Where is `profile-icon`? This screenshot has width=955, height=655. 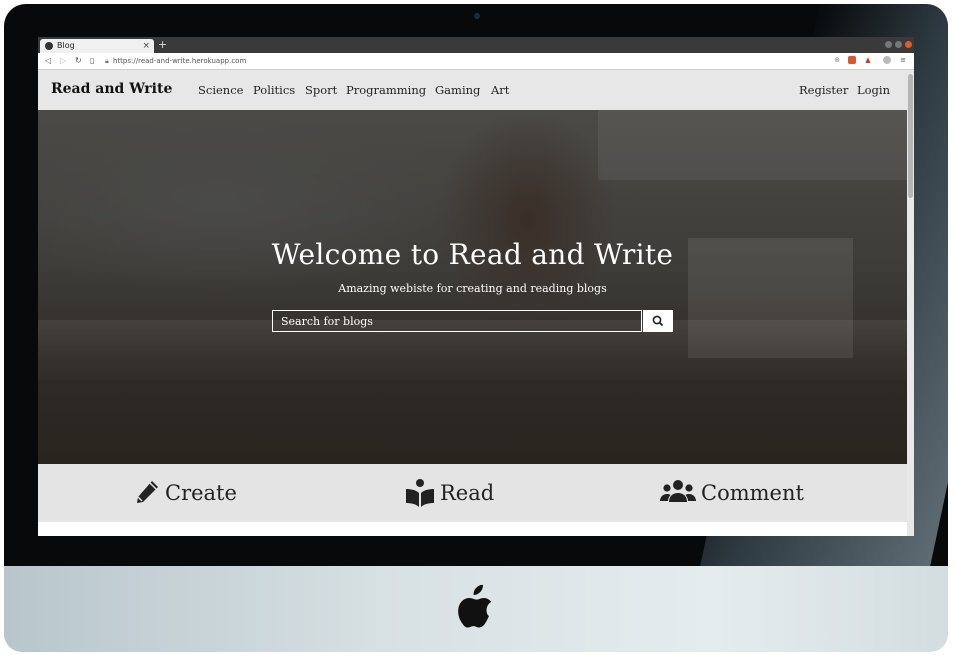 profile-icon is located at coordinates (887, 60).